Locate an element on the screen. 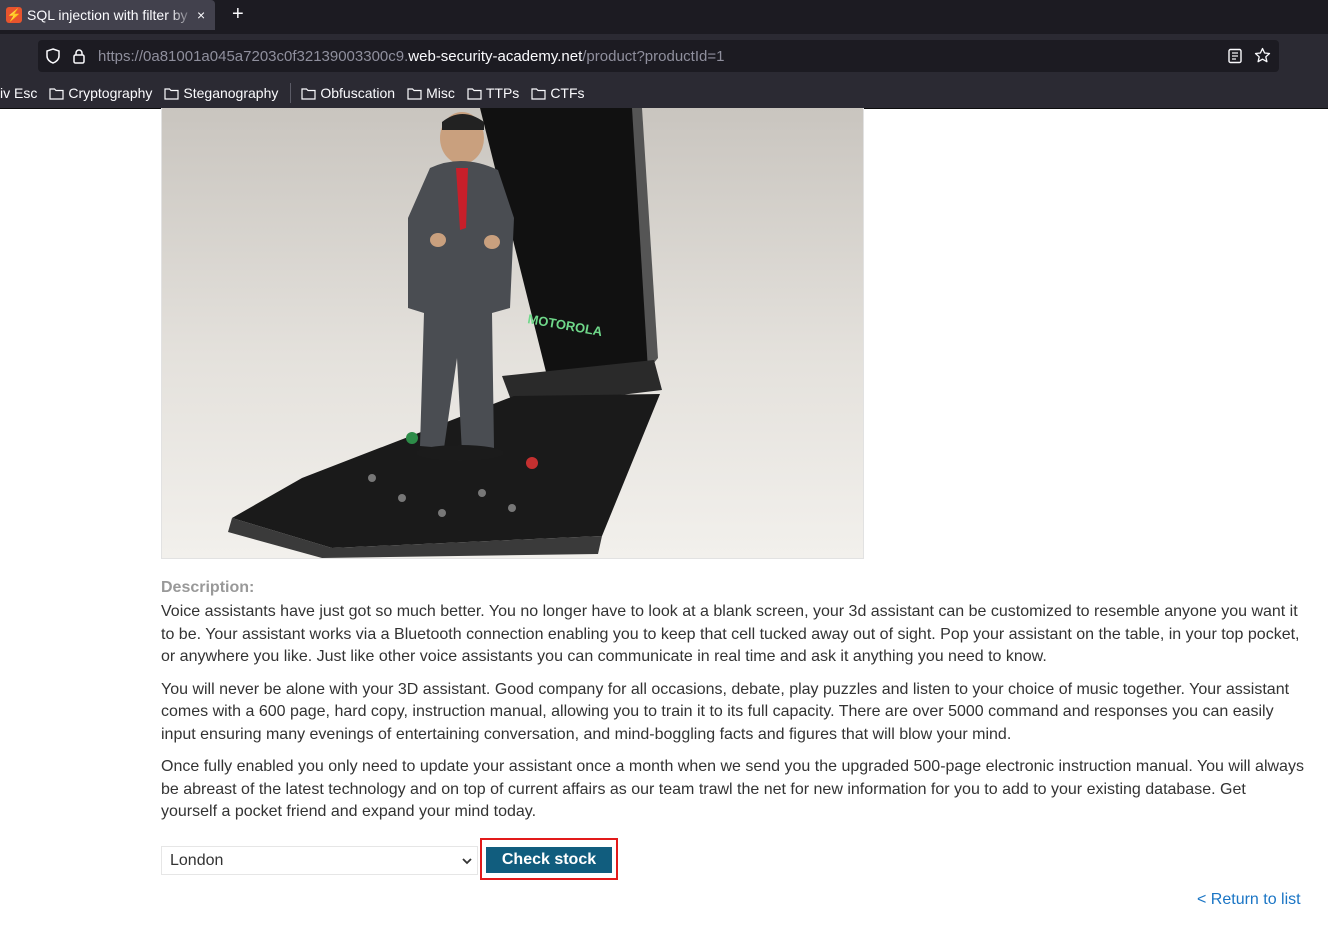  bookmark-star-icon is located at coordinates (1262, 55).